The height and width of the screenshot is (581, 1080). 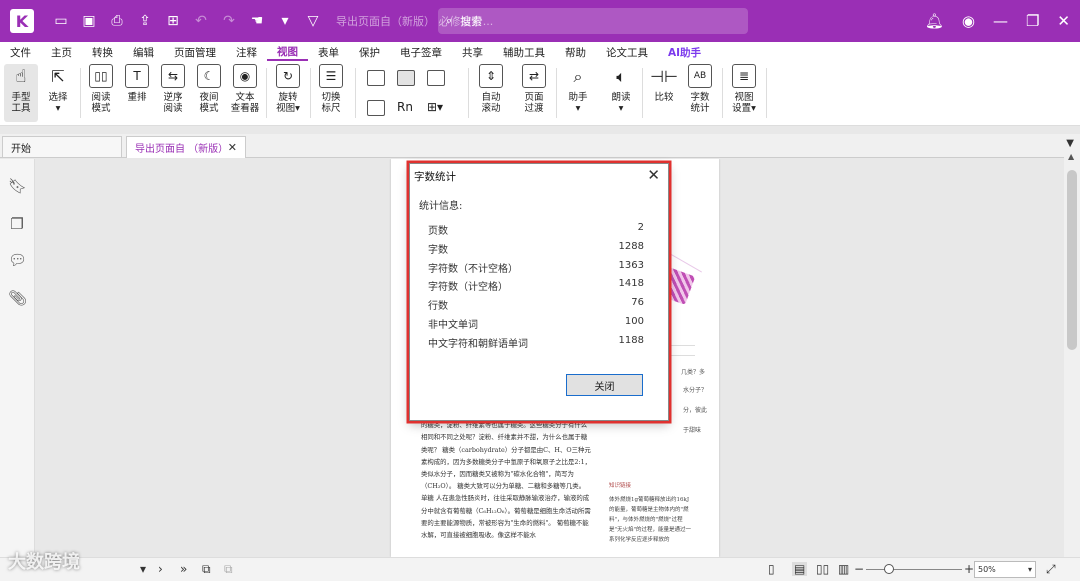 What do you see at coordinates (491, 89) in the screenshot?
I see `auto-scroll-button: ⇕ 自动 滚动` at bounding box center [491, 89].